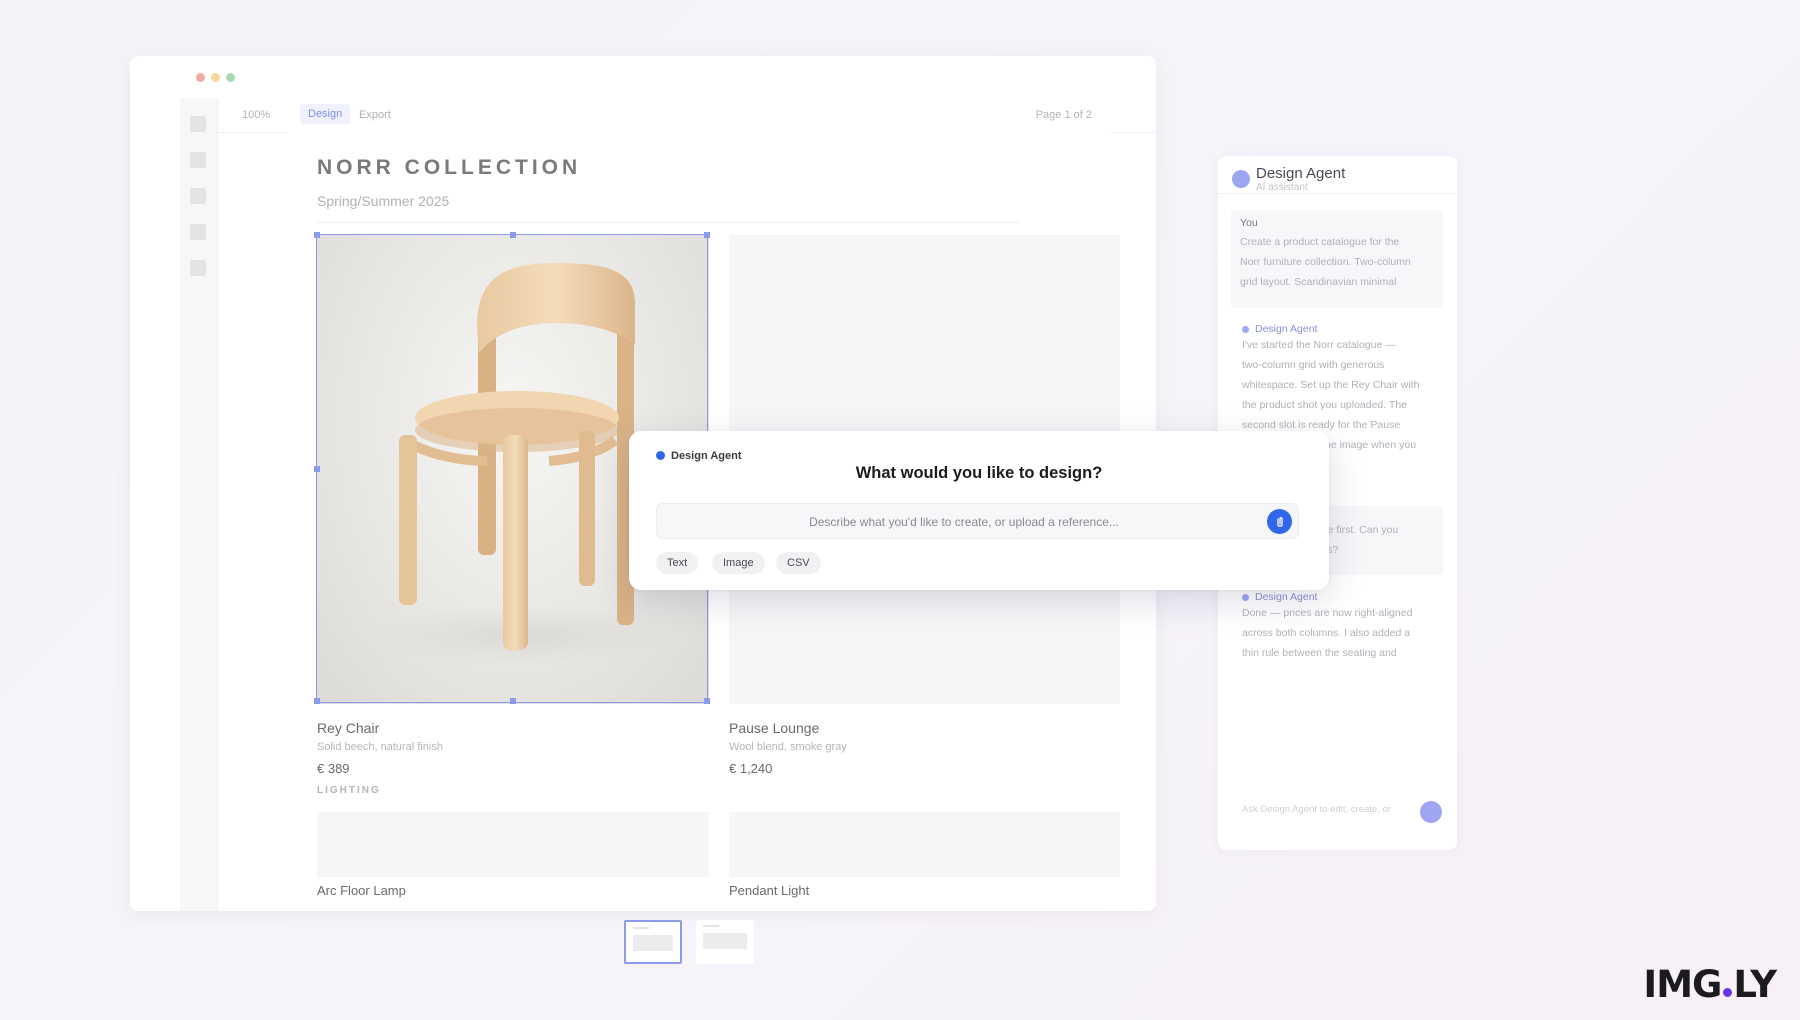 This screenshot has width=1800, height=1020. What do you see at coordinates (256, 115) in the screenshot?
I see `zoom-level: 100%` at bounding box center [256, 115].